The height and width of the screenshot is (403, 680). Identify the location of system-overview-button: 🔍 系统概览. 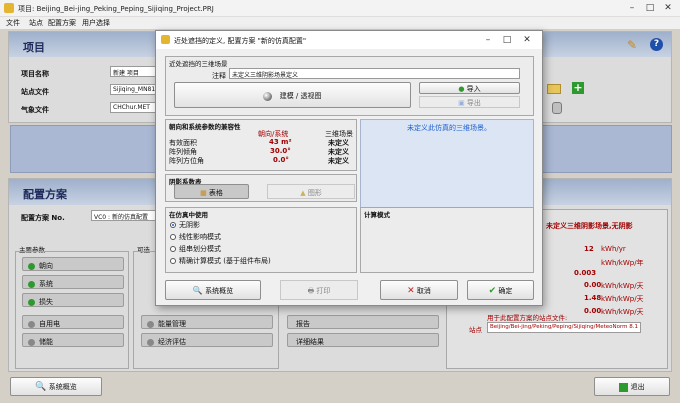
(56, 386).